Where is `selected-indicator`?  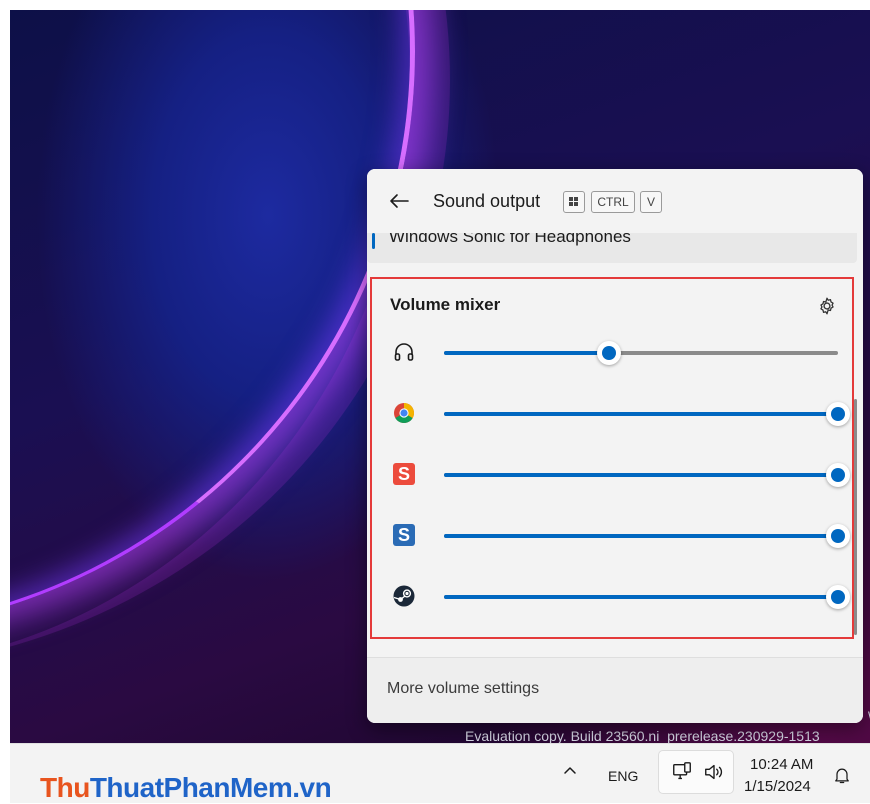 selected-indicator is located at coordinates (373, 241).